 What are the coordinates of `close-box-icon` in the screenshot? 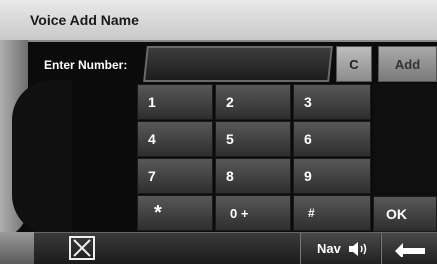 It's located at (82, 248).